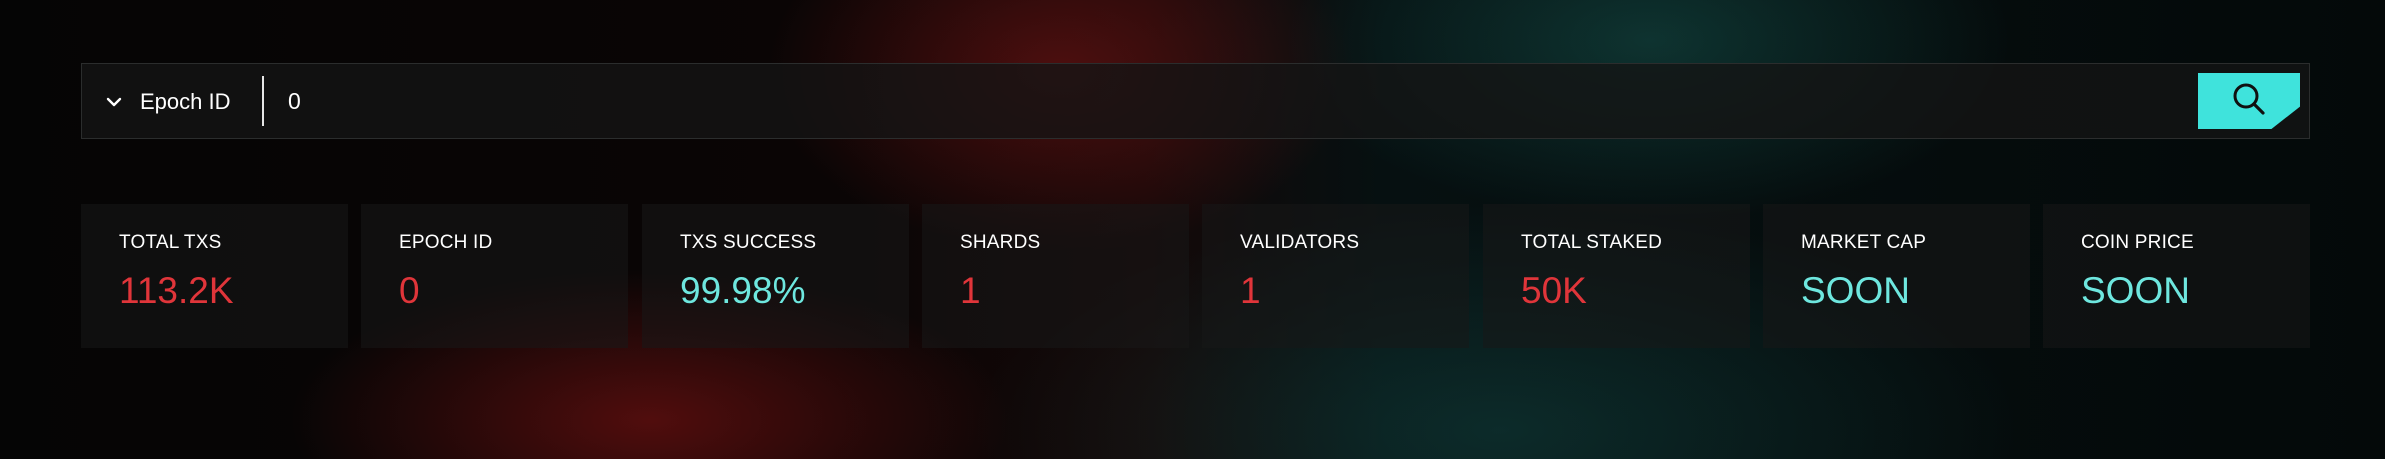 The height and width of the screenshot is (459, 2385). What do you see at coordinates (2137, 242) in the screenshot?
I see `stat-label: COIN PRICE` at bounding box center [2137, 242].